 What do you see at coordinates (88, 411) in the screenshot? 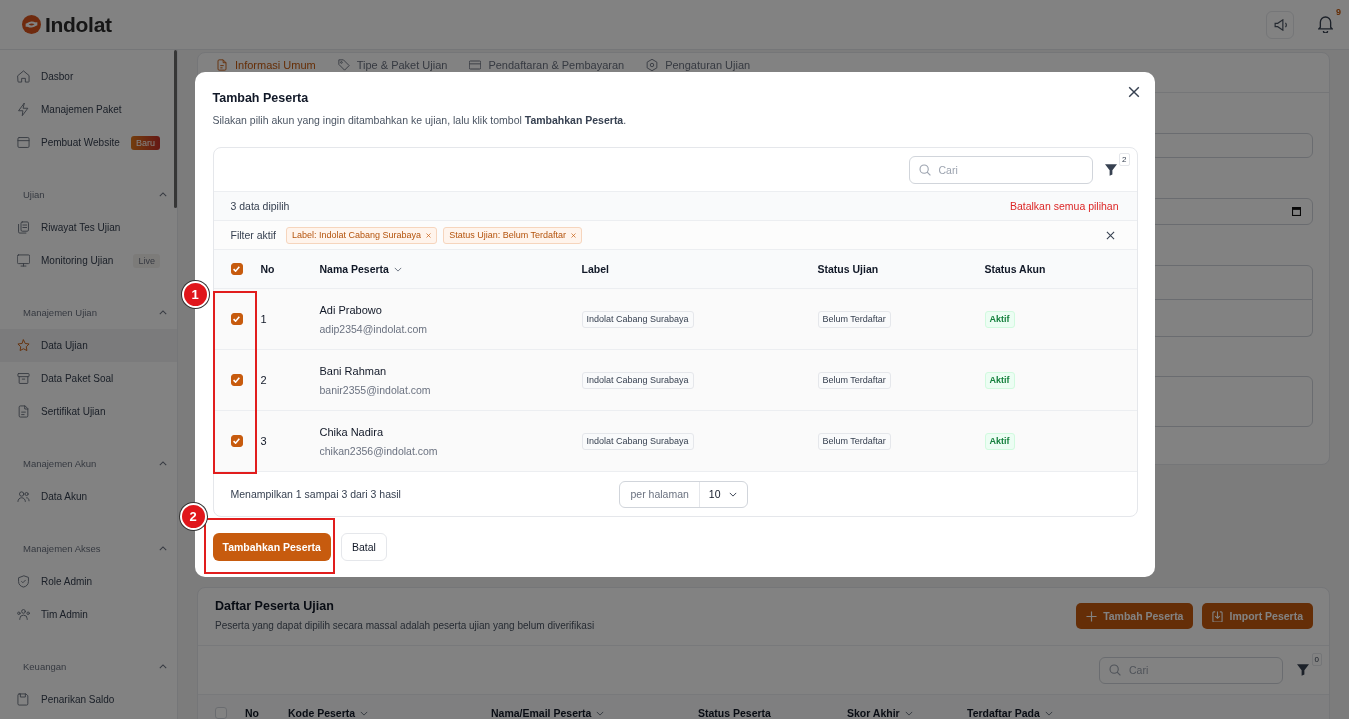
I see `sidebar-item: Sertifikat Ujian` at bounding box center [88, 411].